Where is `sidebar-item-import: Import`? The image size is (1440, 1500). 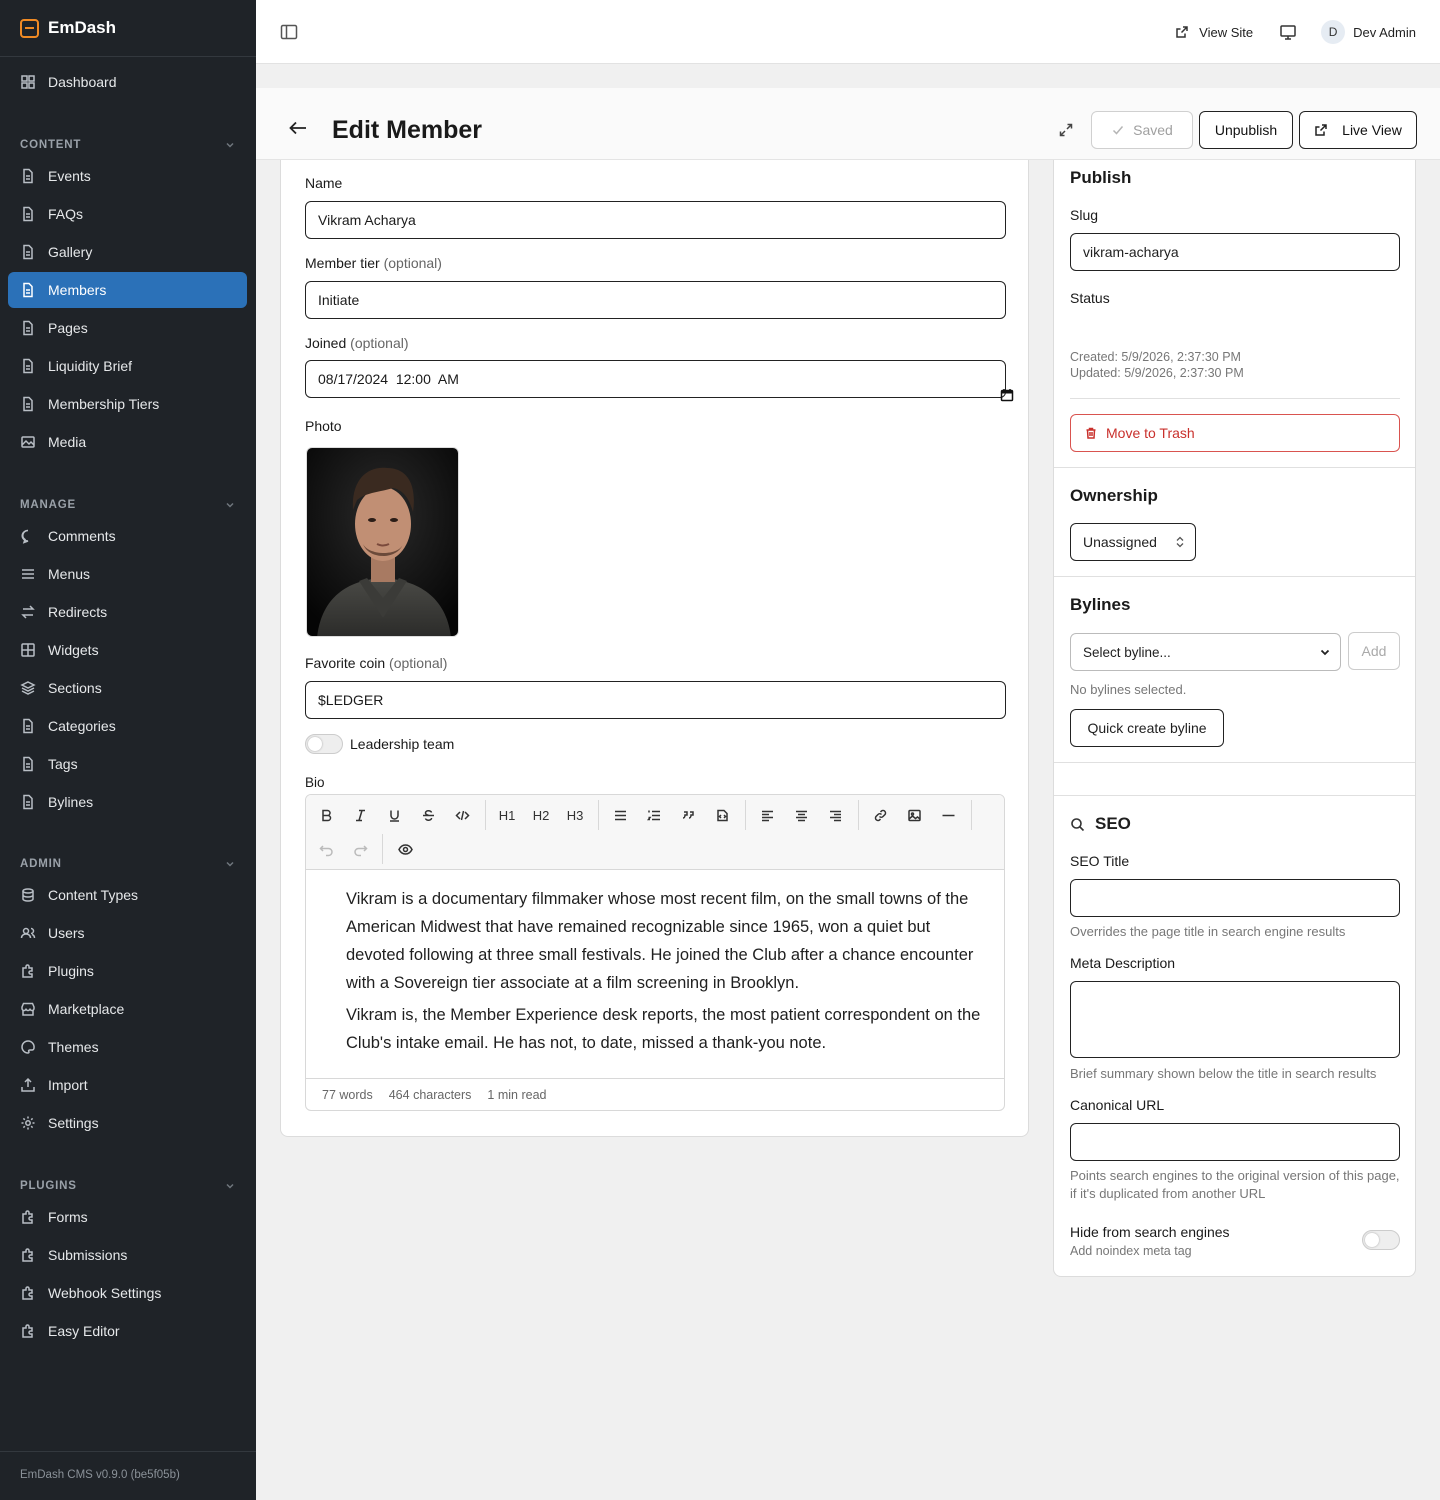 sidebar-item-import: Import is located at coordinates (127, 1085).